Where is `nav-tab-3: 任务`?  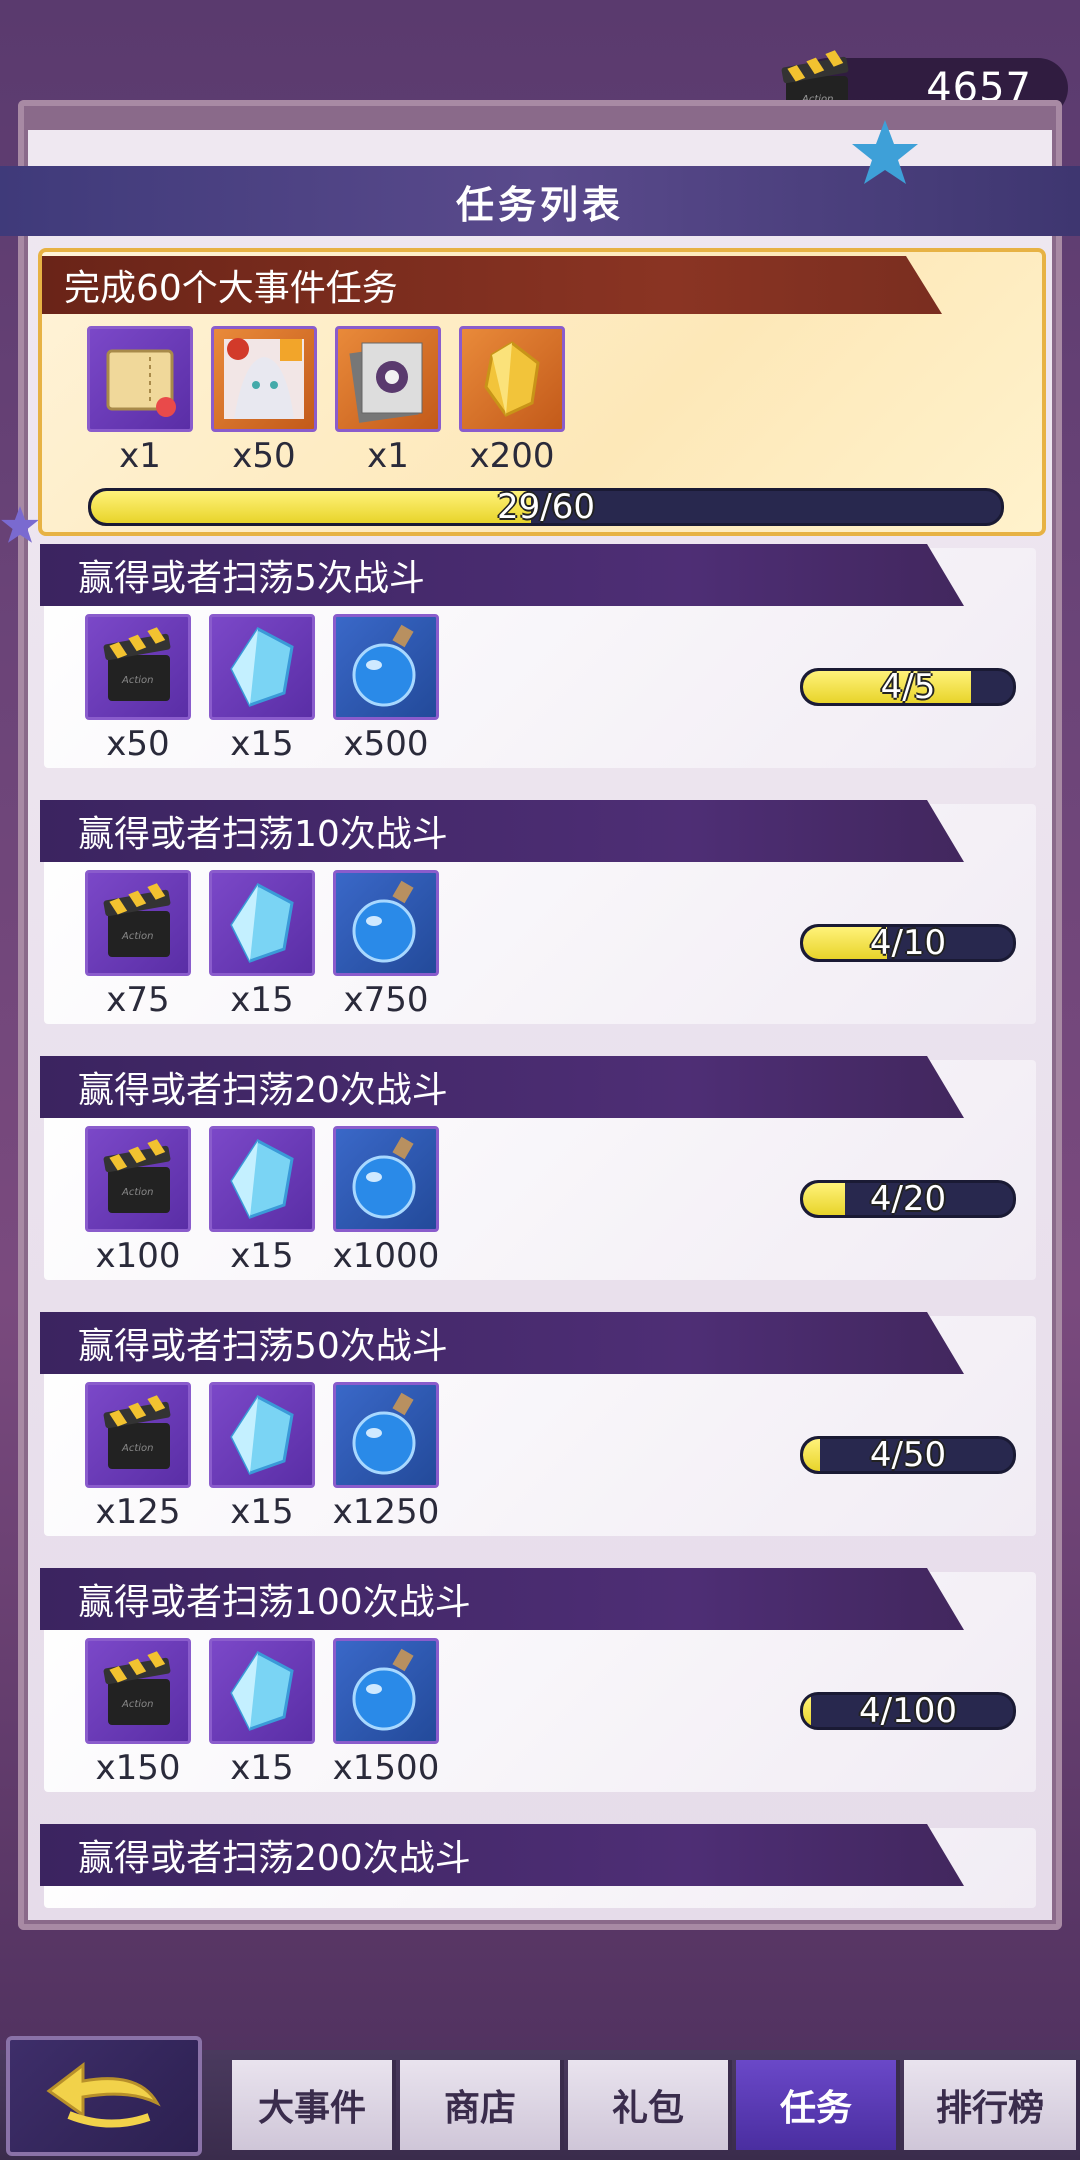
nav-tab-3: 任务 is located at coordinates (818, 2105).